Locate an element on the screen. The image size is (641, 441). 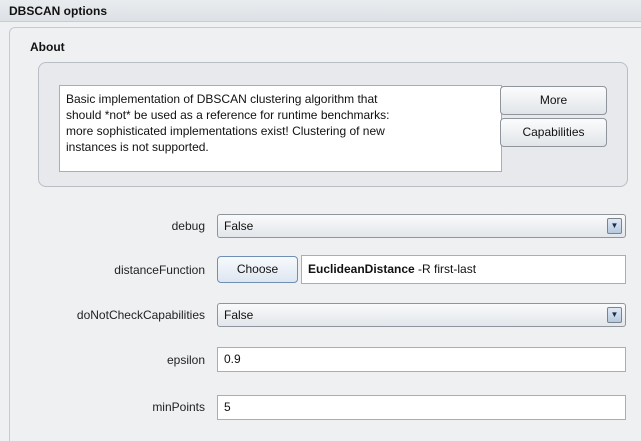
window-title: DBSCAN options is located at coordinates (58, 11).